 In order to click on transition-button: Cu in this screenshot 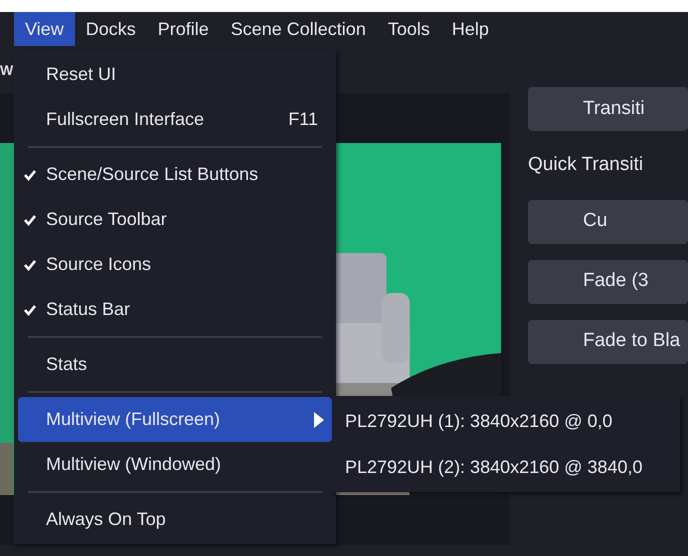, I will do `click(608, 222)`.